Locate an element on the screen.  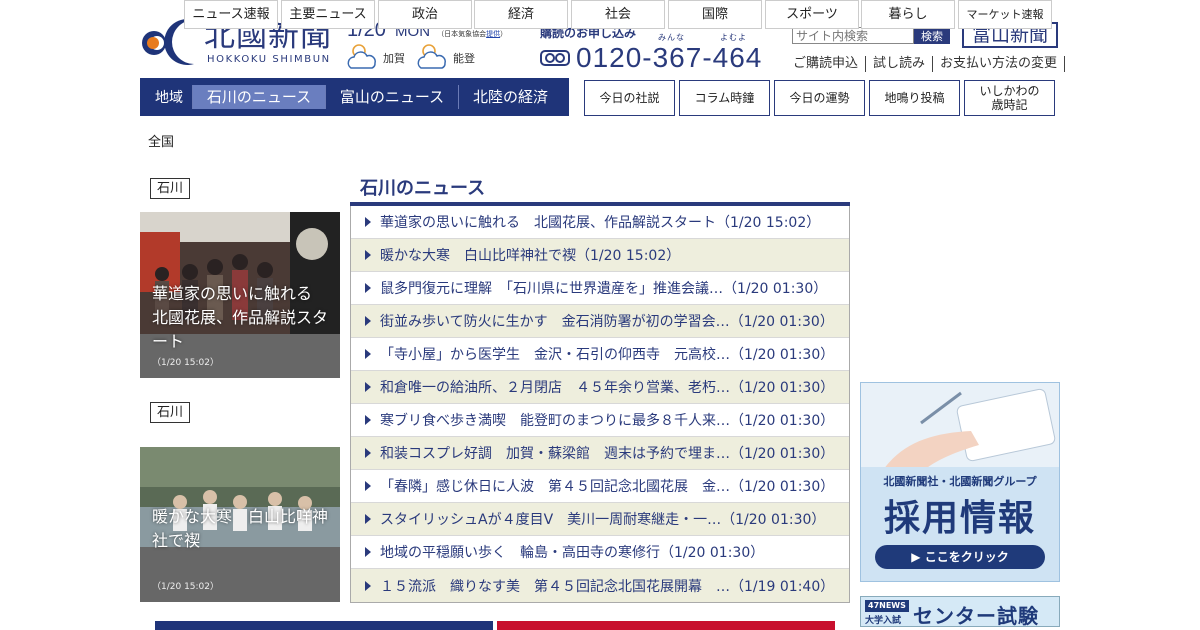
photo-card: 暖かな大寒 白山比咩神社で禊 （1/20 15:02） is located at coordinates (240, 524).